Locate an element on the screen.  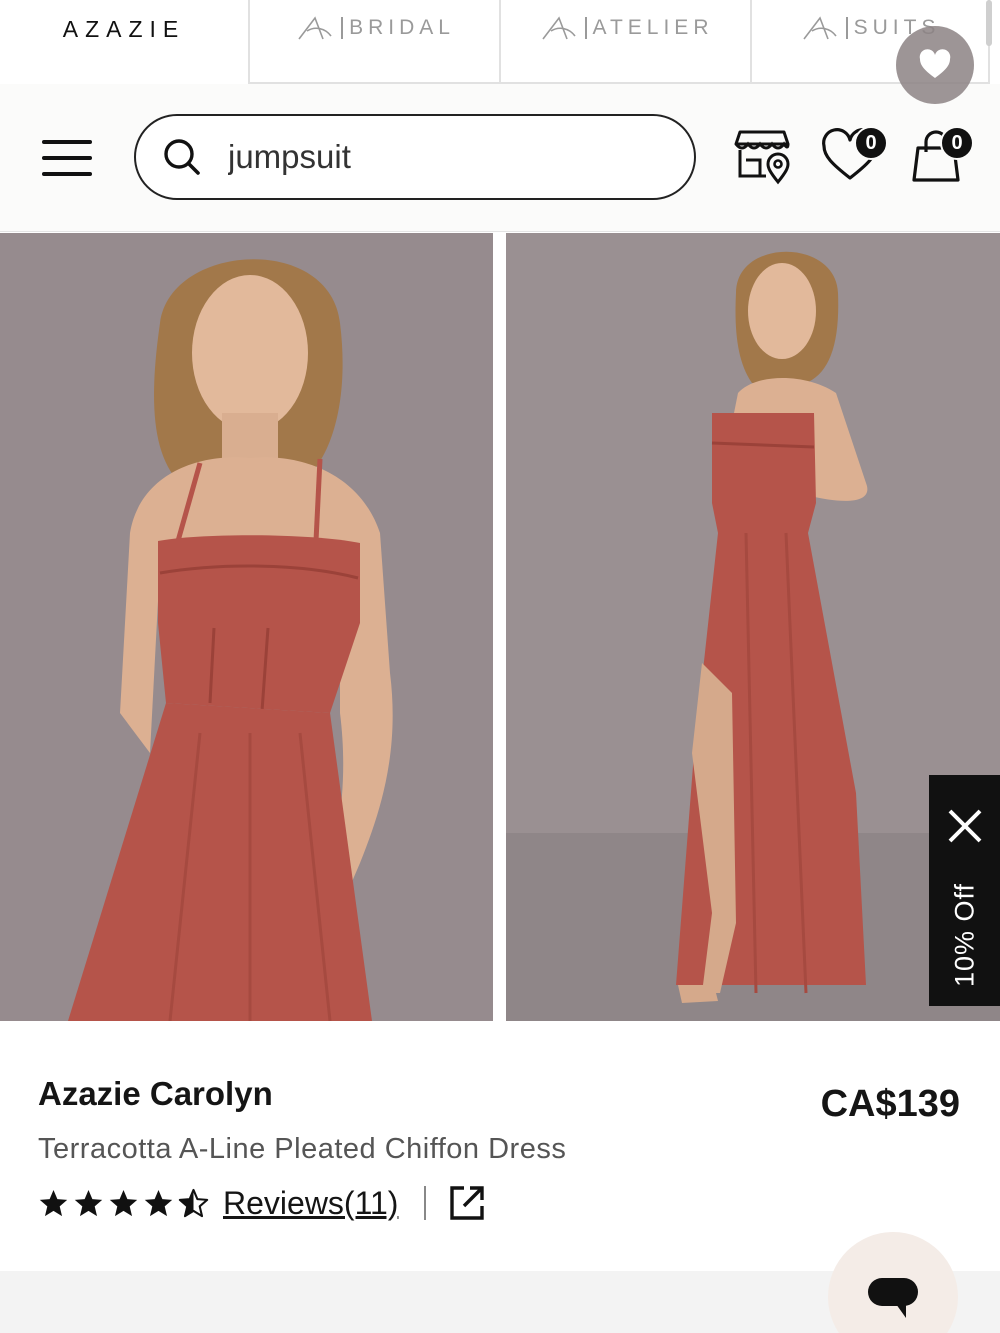
search-icon is located at coordinates (182, 157).